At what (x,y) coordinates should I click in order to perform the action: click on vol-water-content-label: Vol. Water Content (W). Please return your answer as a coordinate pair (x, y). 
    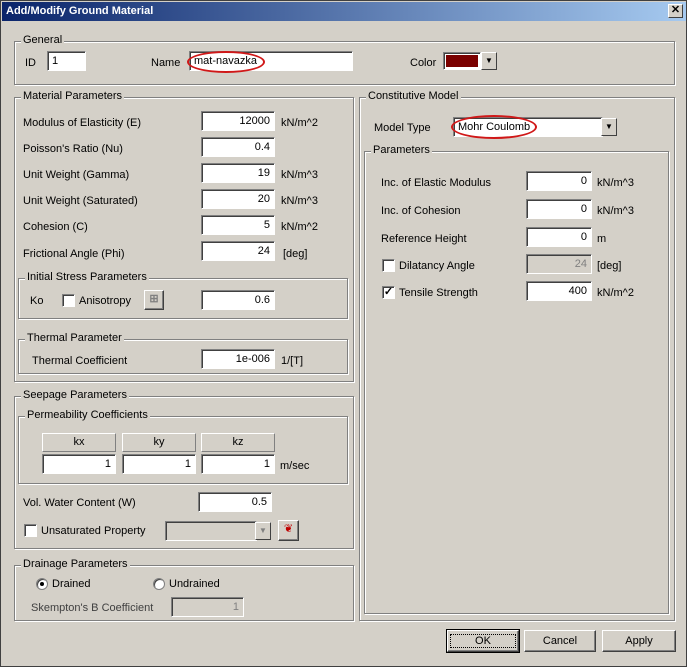
    Looking at the image, I should click on (79, 503).